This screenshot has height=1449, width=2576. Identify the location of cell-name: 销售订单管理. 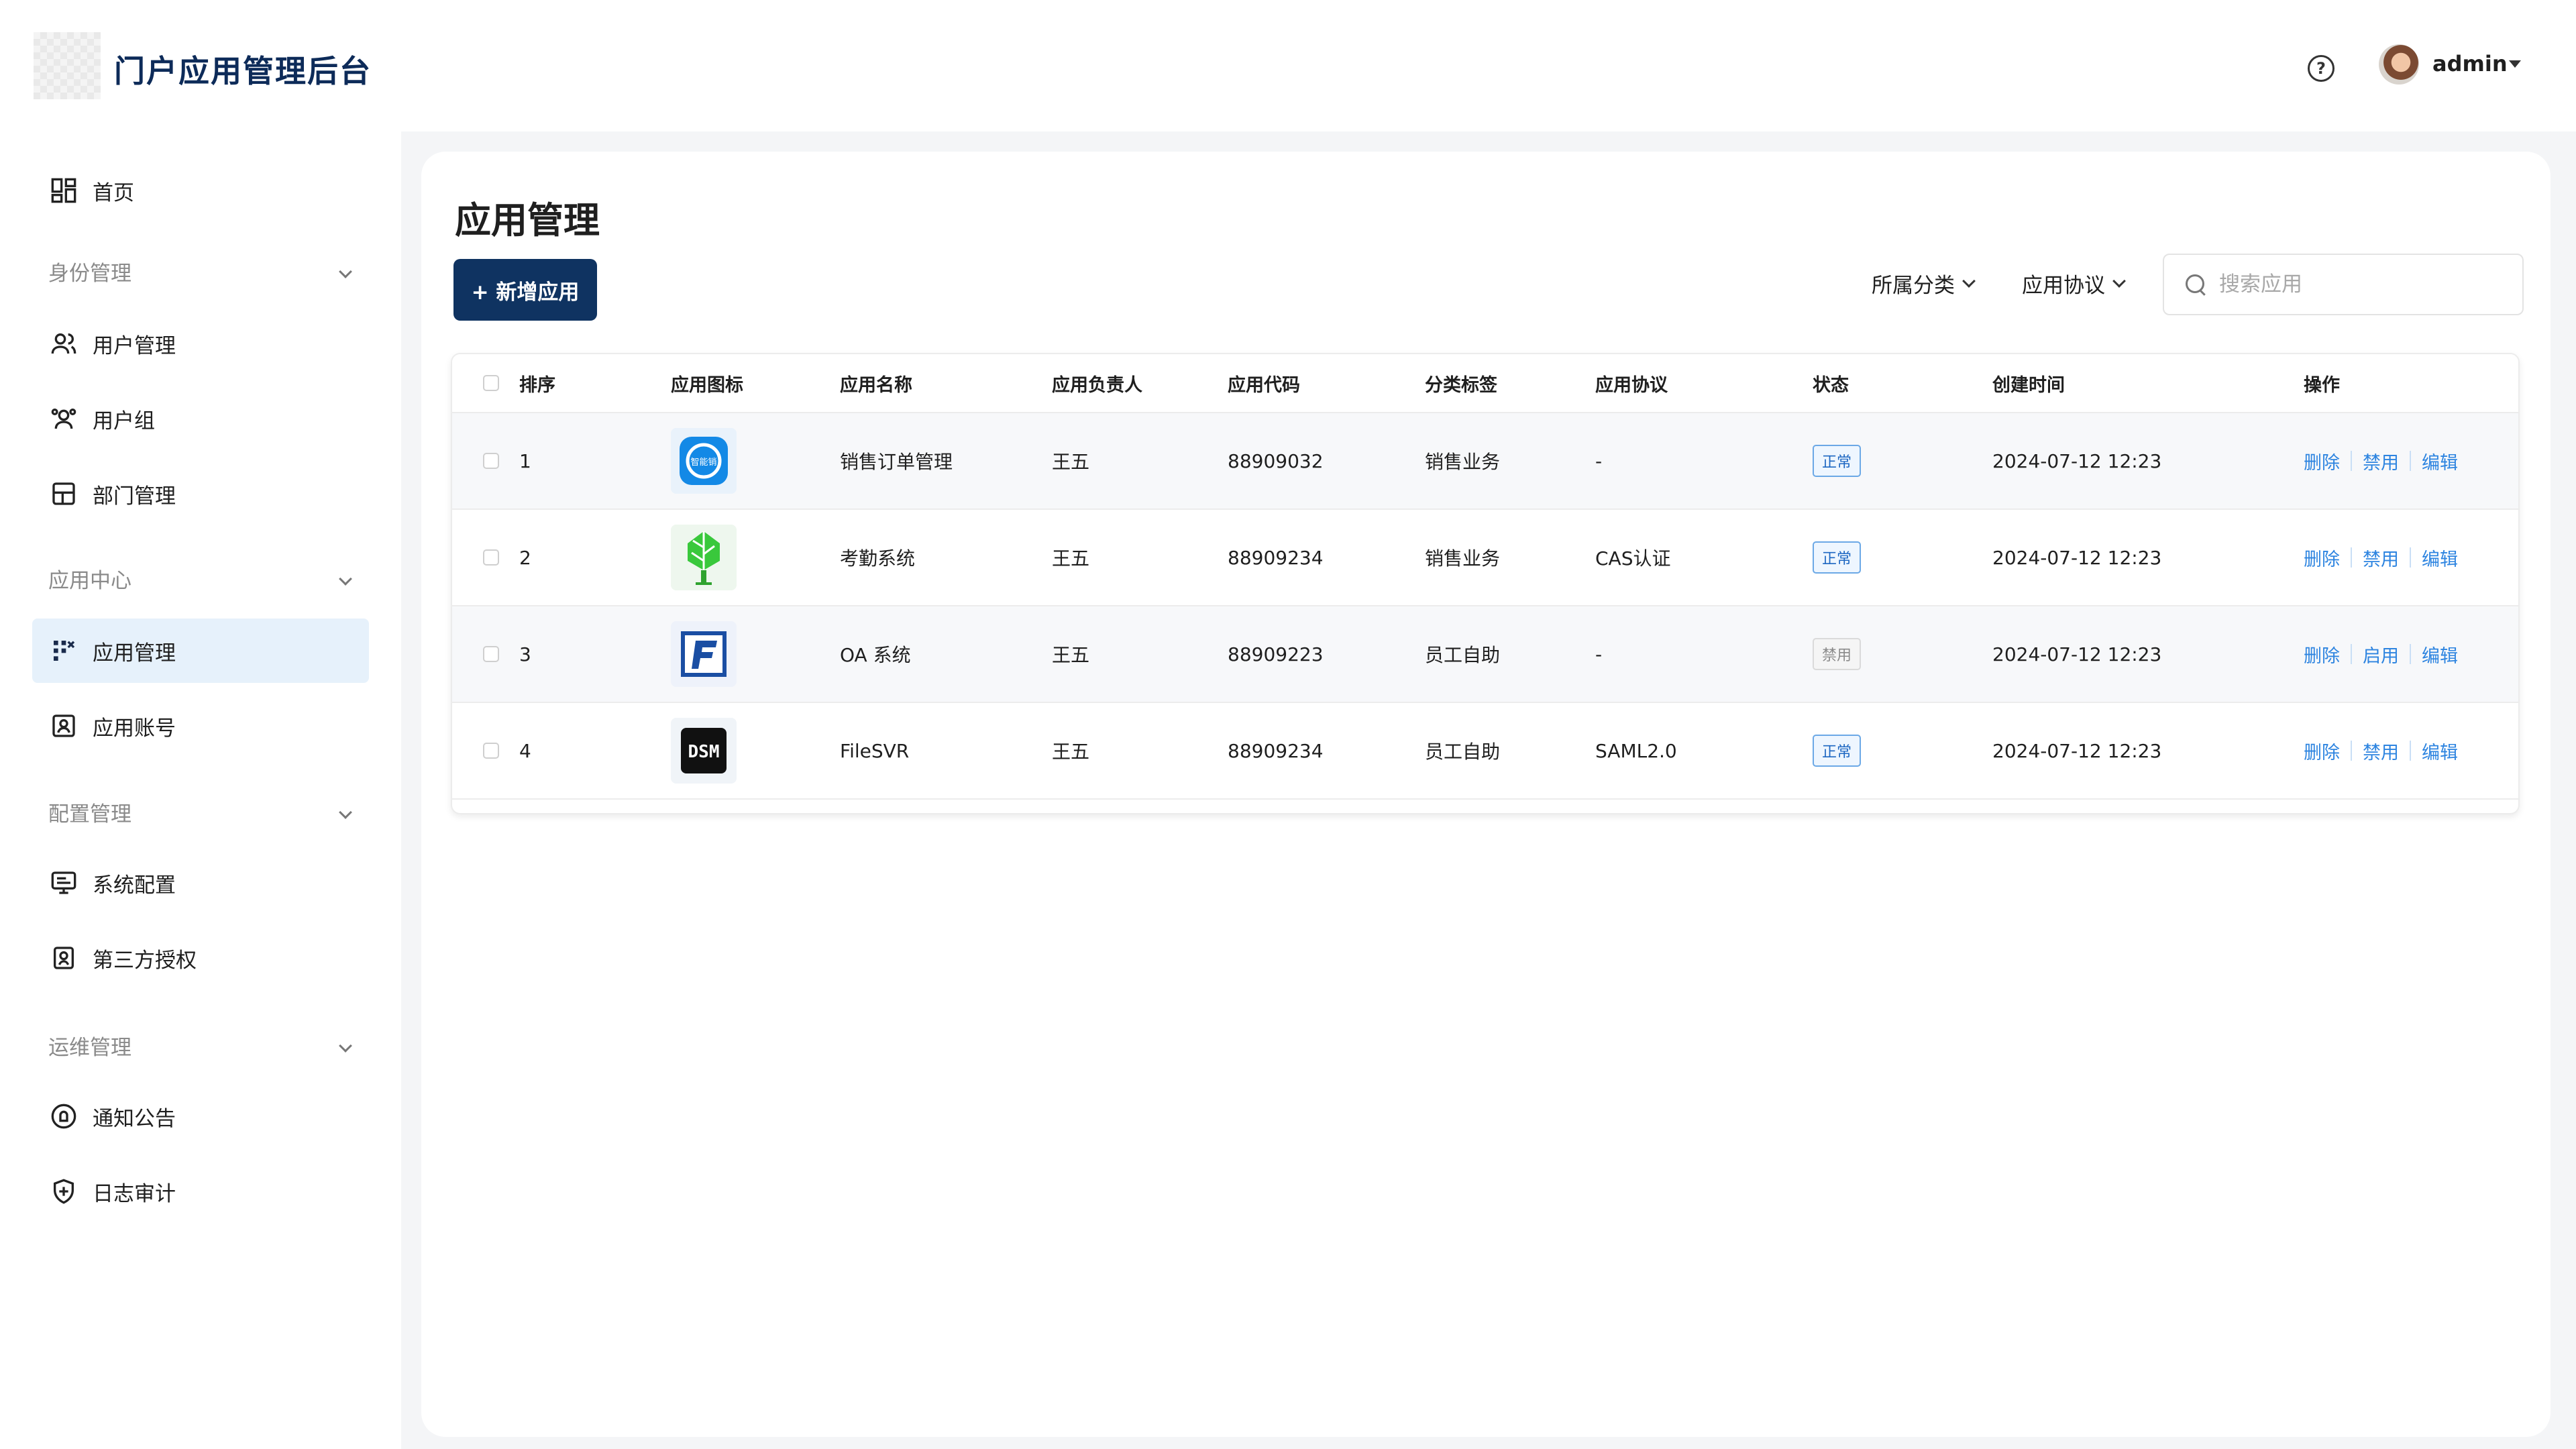
(896, 460).